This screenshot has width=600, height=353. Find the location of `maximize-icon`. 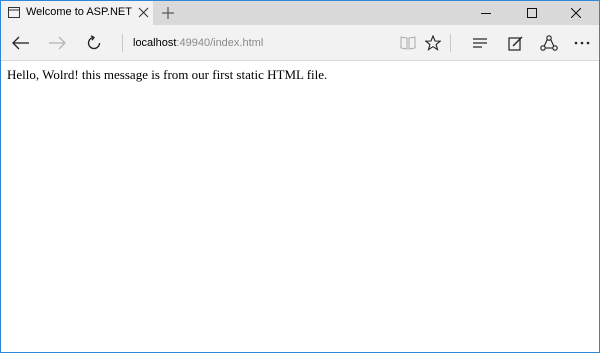

maximize-icon is located at coordinates (532, 13).